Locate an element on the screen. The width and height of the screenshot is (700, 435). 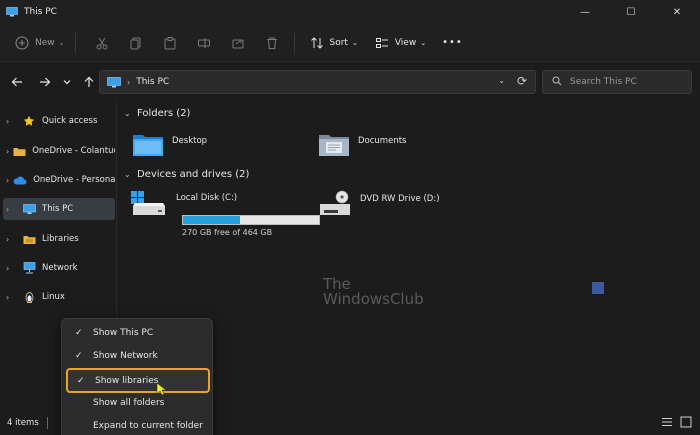
status-divider is located at coordinates (47, 422).